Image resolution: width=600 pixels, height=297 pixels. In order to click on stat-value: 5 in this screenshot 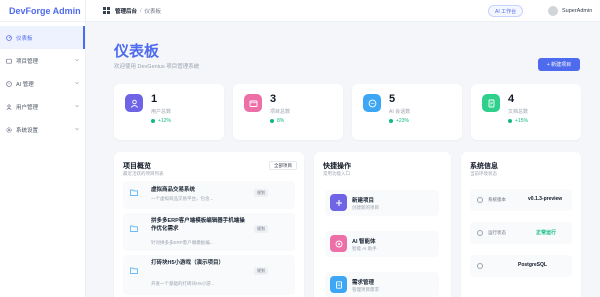, I will do `click(392, 99)`.